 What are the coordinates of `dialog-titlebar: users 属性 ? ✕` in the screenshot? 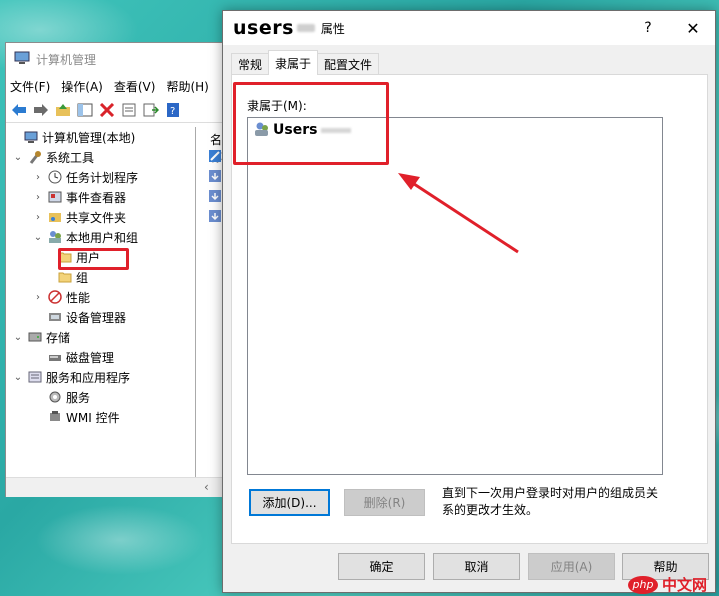 It's located at (469, 28).